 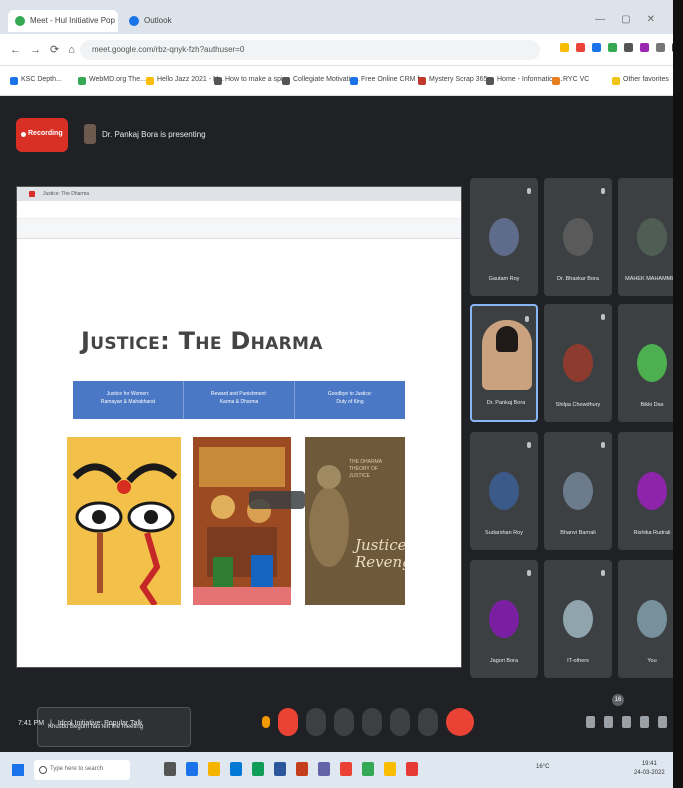 What do you see at coordinates (154, 134) in the screenshot?
I see `presenting-text: Dr. Pankaj Bora is presenting` at bounding box center [154, 134].